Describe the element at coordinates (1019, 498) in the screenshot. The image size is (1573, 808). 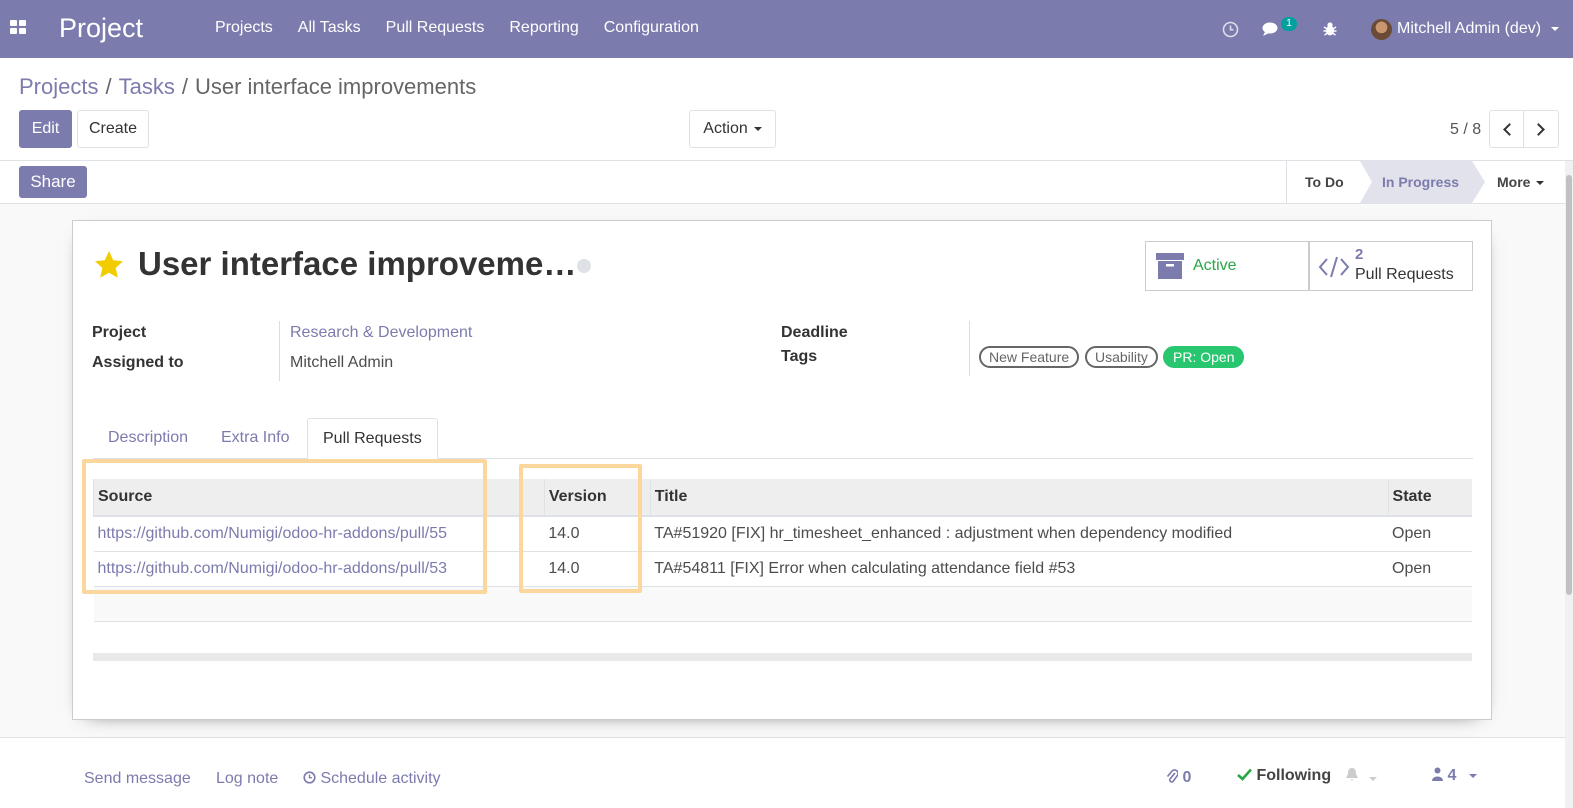
I see `column-title: Title` at that location.